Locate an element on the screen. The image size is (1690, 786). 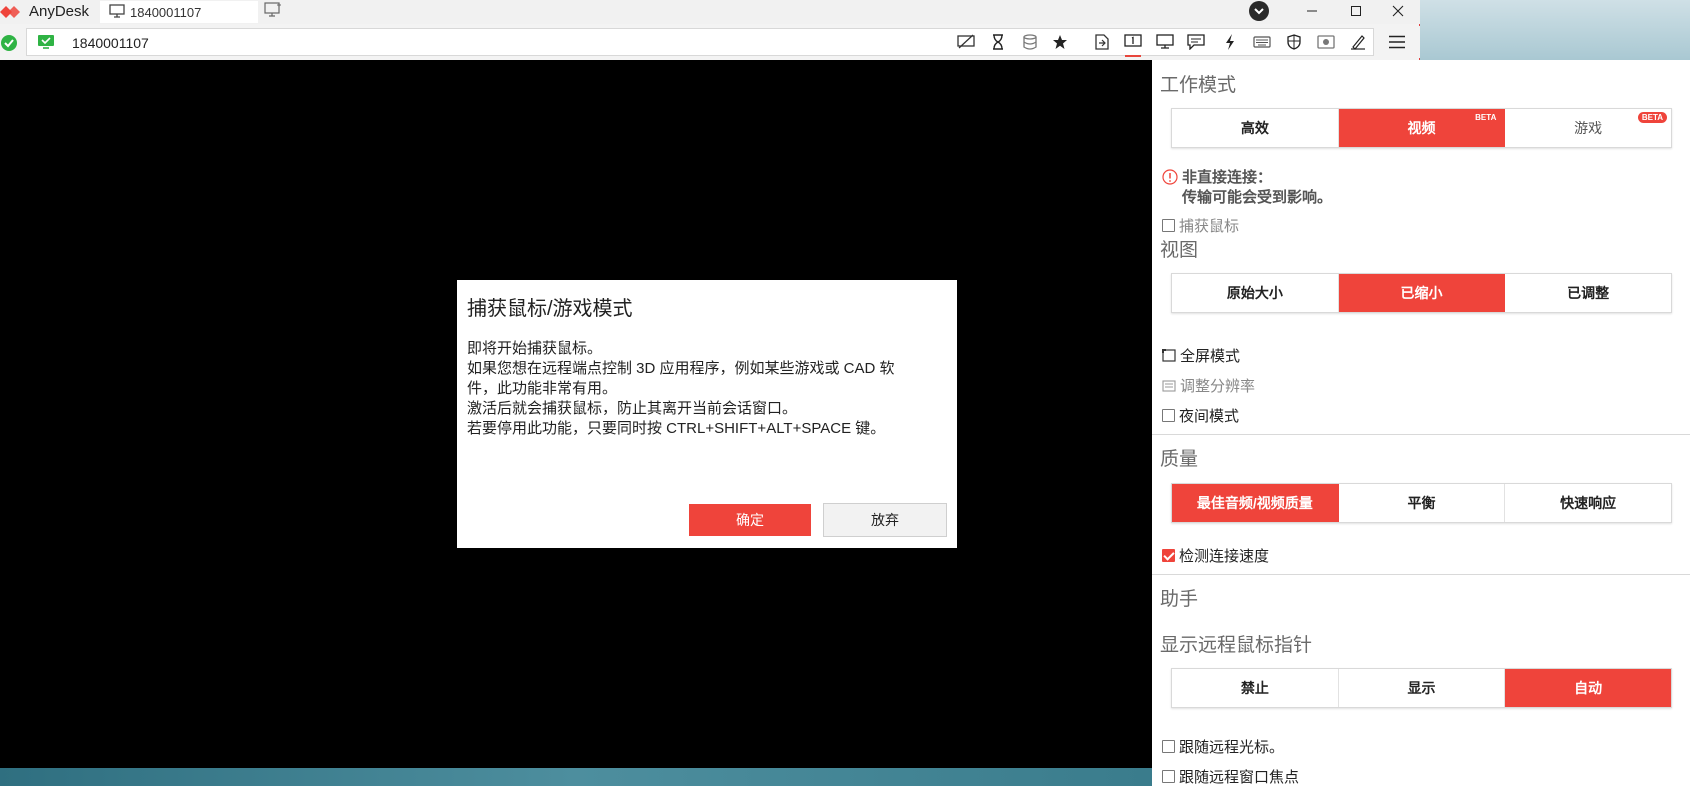
cancel-button: 放弃 is located at coordinates (885, 520).